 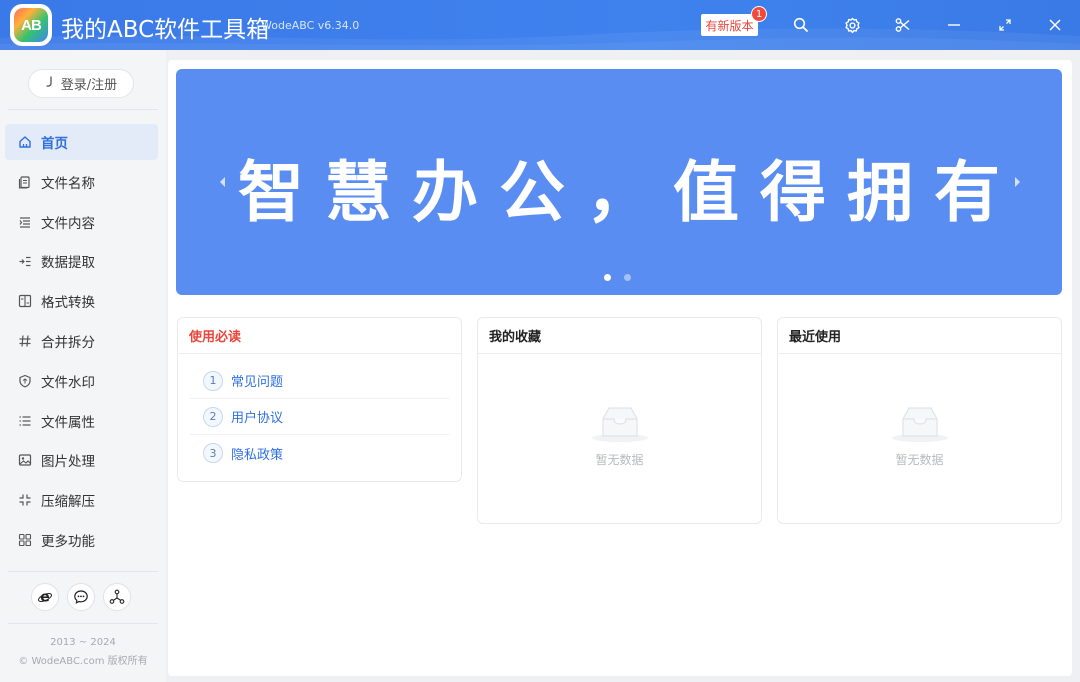 What do you see at coordinates (1005, 25) in the screenshot?
I see `fullscreen-icon` at bounding box center [1005, 25].